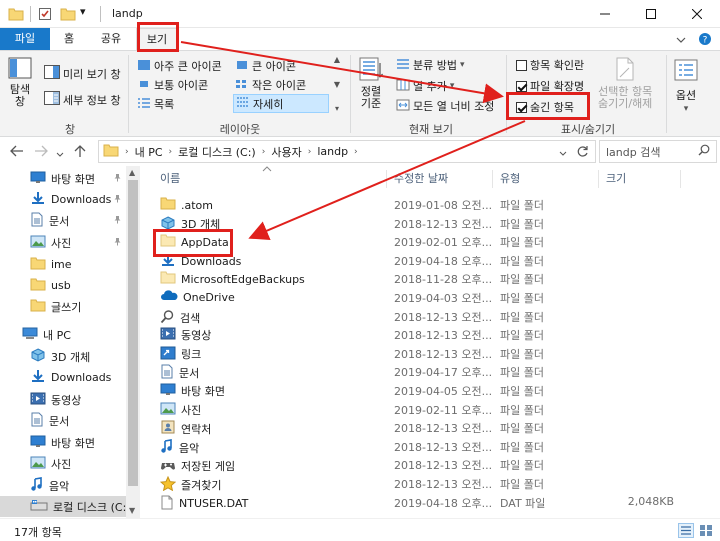 The width and height of the screenshot is (720, 541). What do you see at coordinates (434, 316) in the screenshot?
I see `table-row: 검색 2018-12-13 오전... 파일 폴더` at bounding box center [434, 316].